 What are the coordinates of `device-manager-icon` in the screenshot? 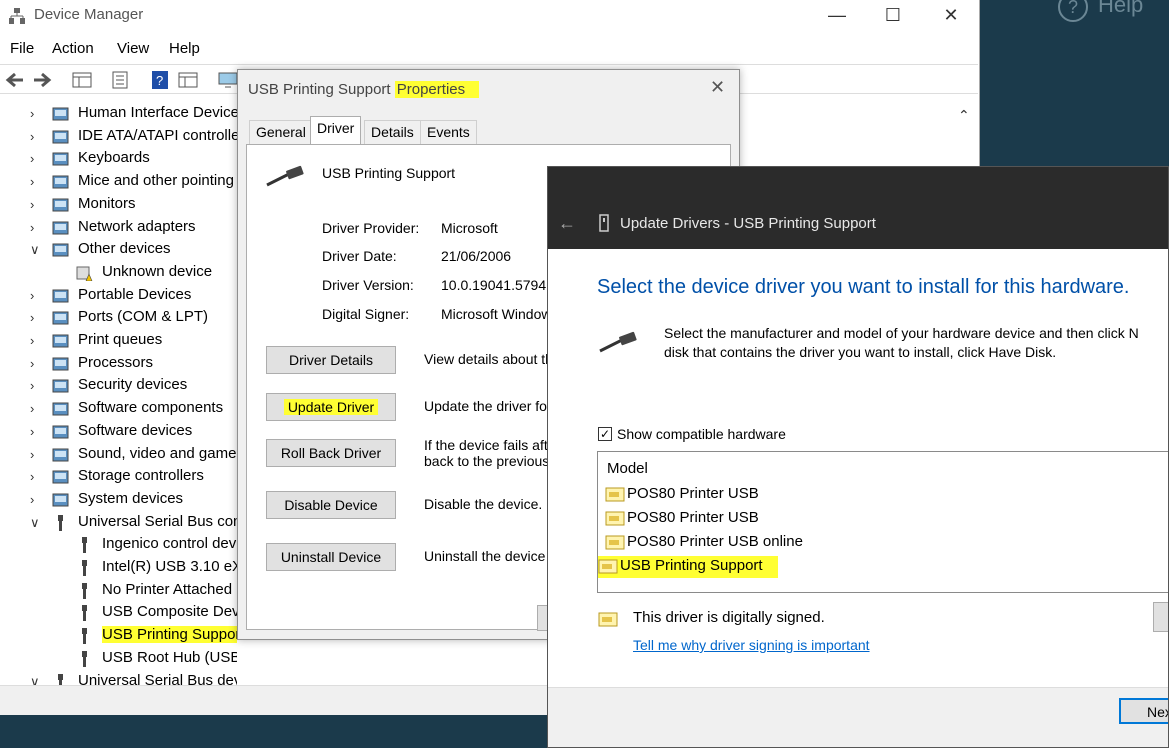 It's located at (17, 16).